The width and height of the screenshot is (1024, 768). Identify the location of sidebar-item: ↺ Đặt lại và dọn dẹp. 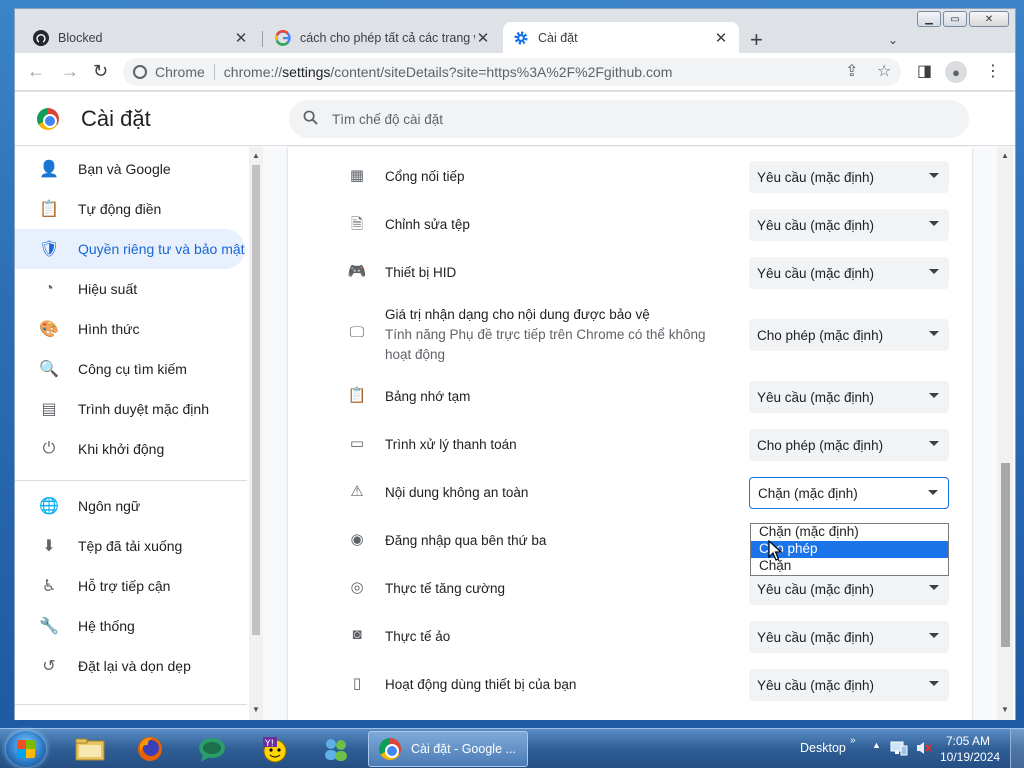
(130, 666).